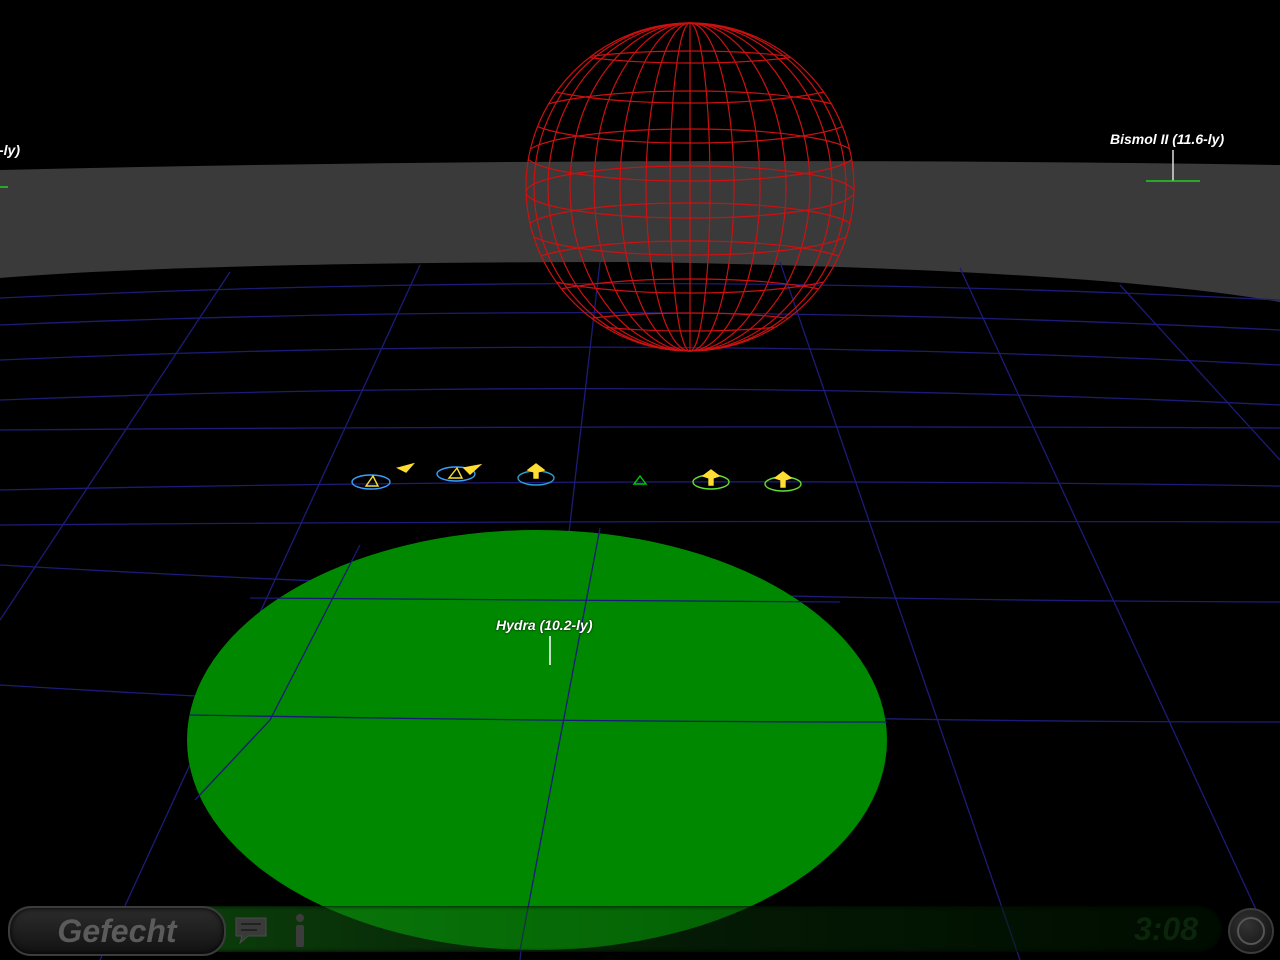  Describe the element at coordinates (1165, 929) in the screenshot. I see `battle-timer: 3:08` at that location.